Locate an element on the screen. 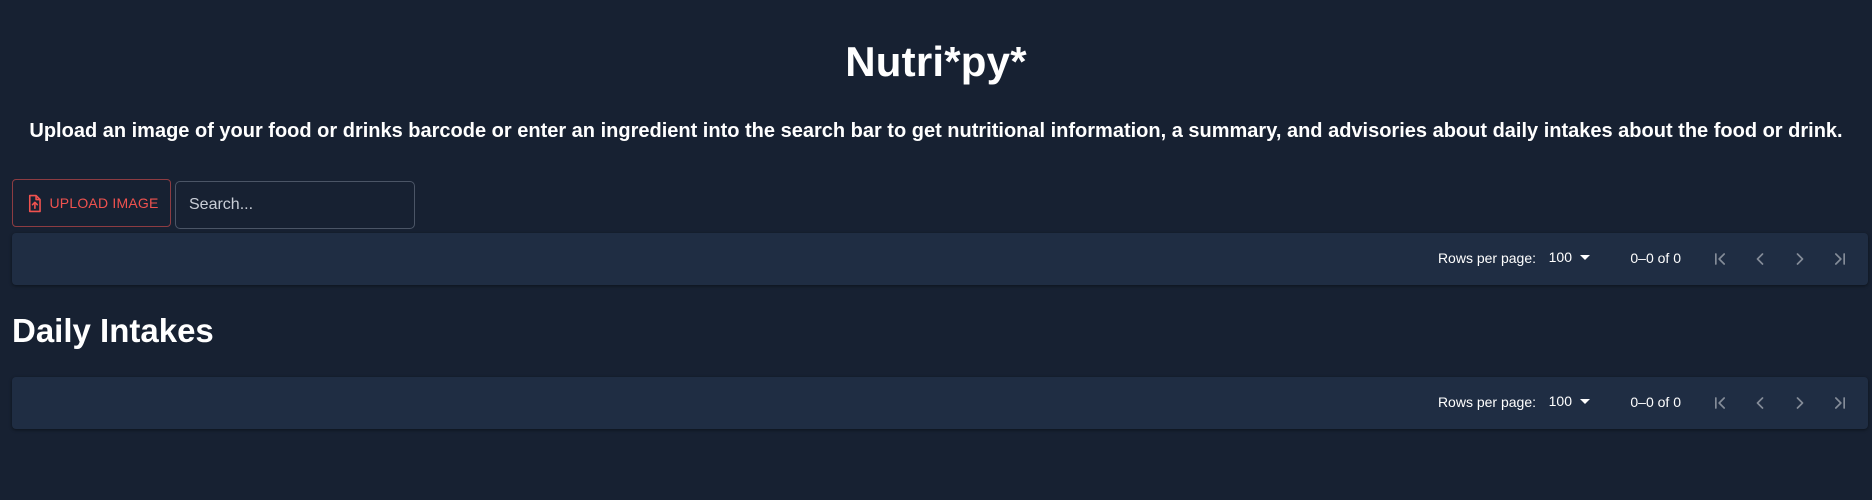 The image size is (1872, 500). search-input is located at coordinates (295, 205).